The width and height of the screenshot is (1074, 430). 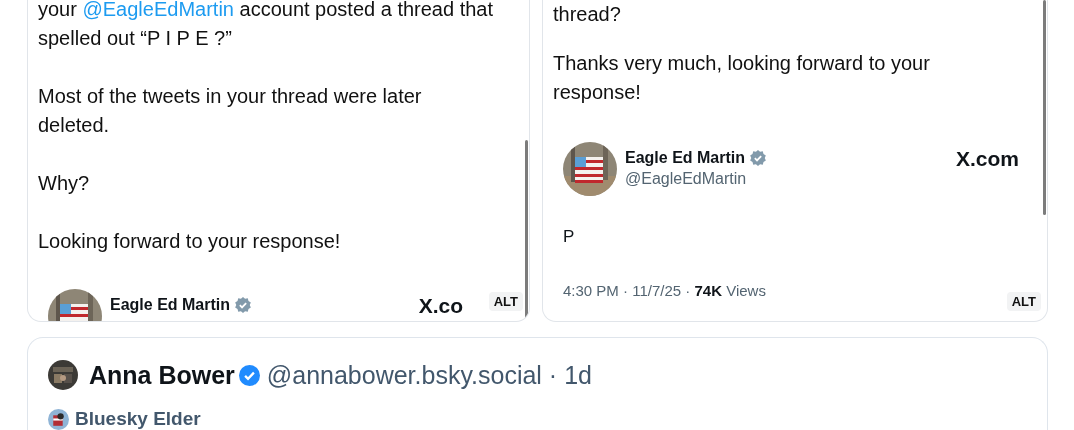 What do you see at coordinates (665, 291) in the screenshot?
I see `tweet-meta: 4:30 PM · 11/7/25 · 74K Views` at bounding box center [665, 291].